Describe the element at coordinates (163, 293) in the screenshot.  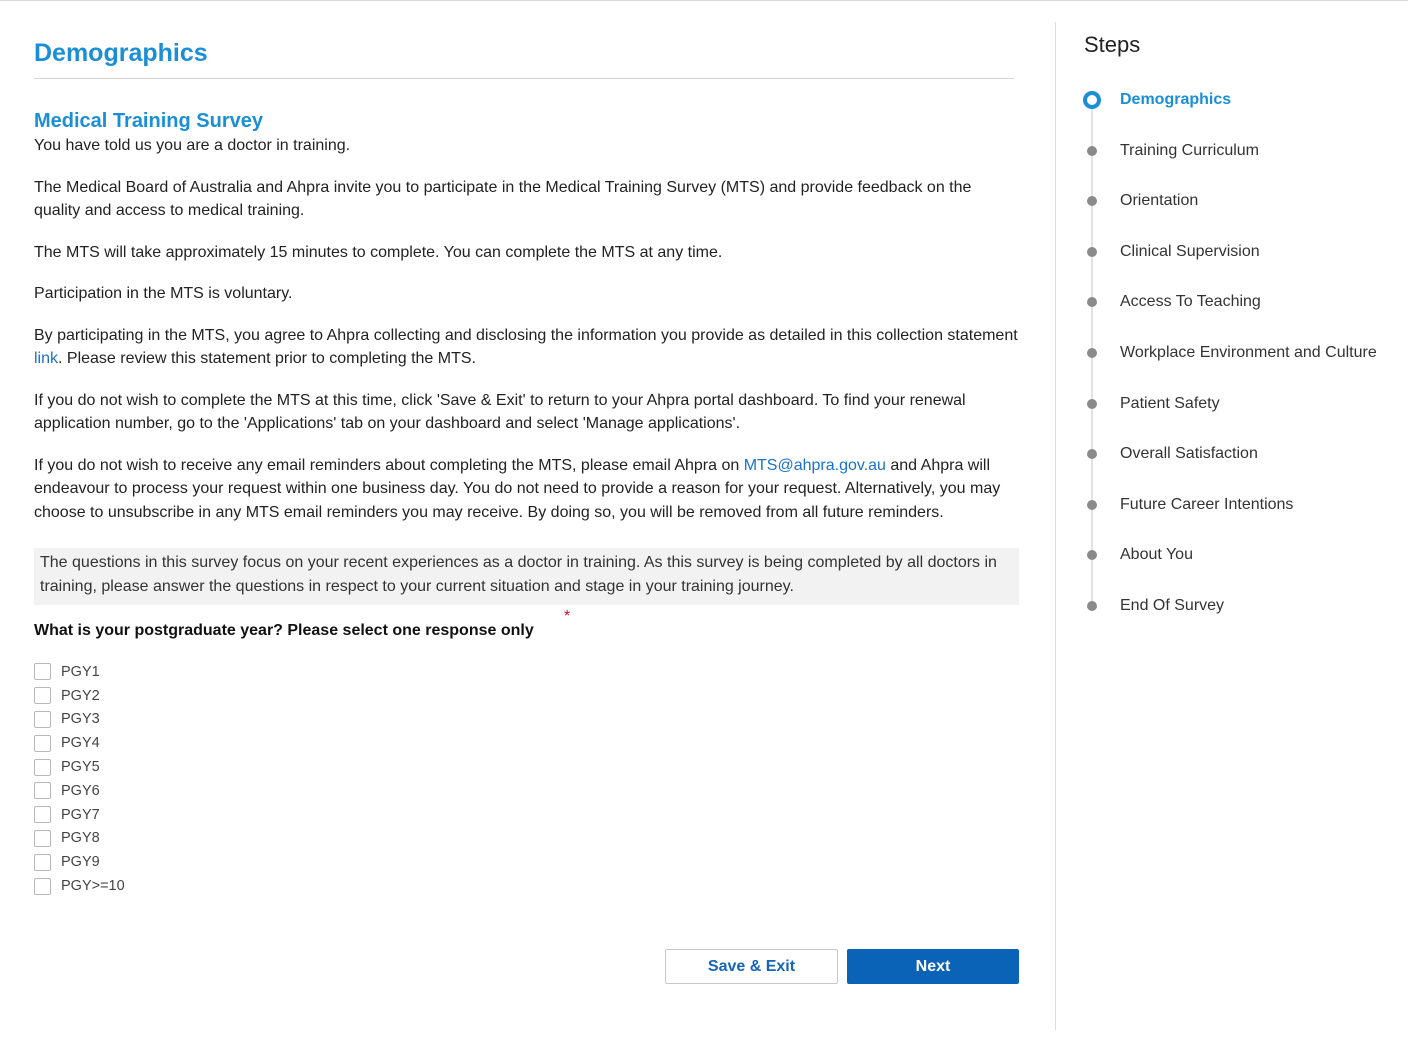
I see `intro-paragraph-4: Participation in the MTS is voluntary.` at that location.